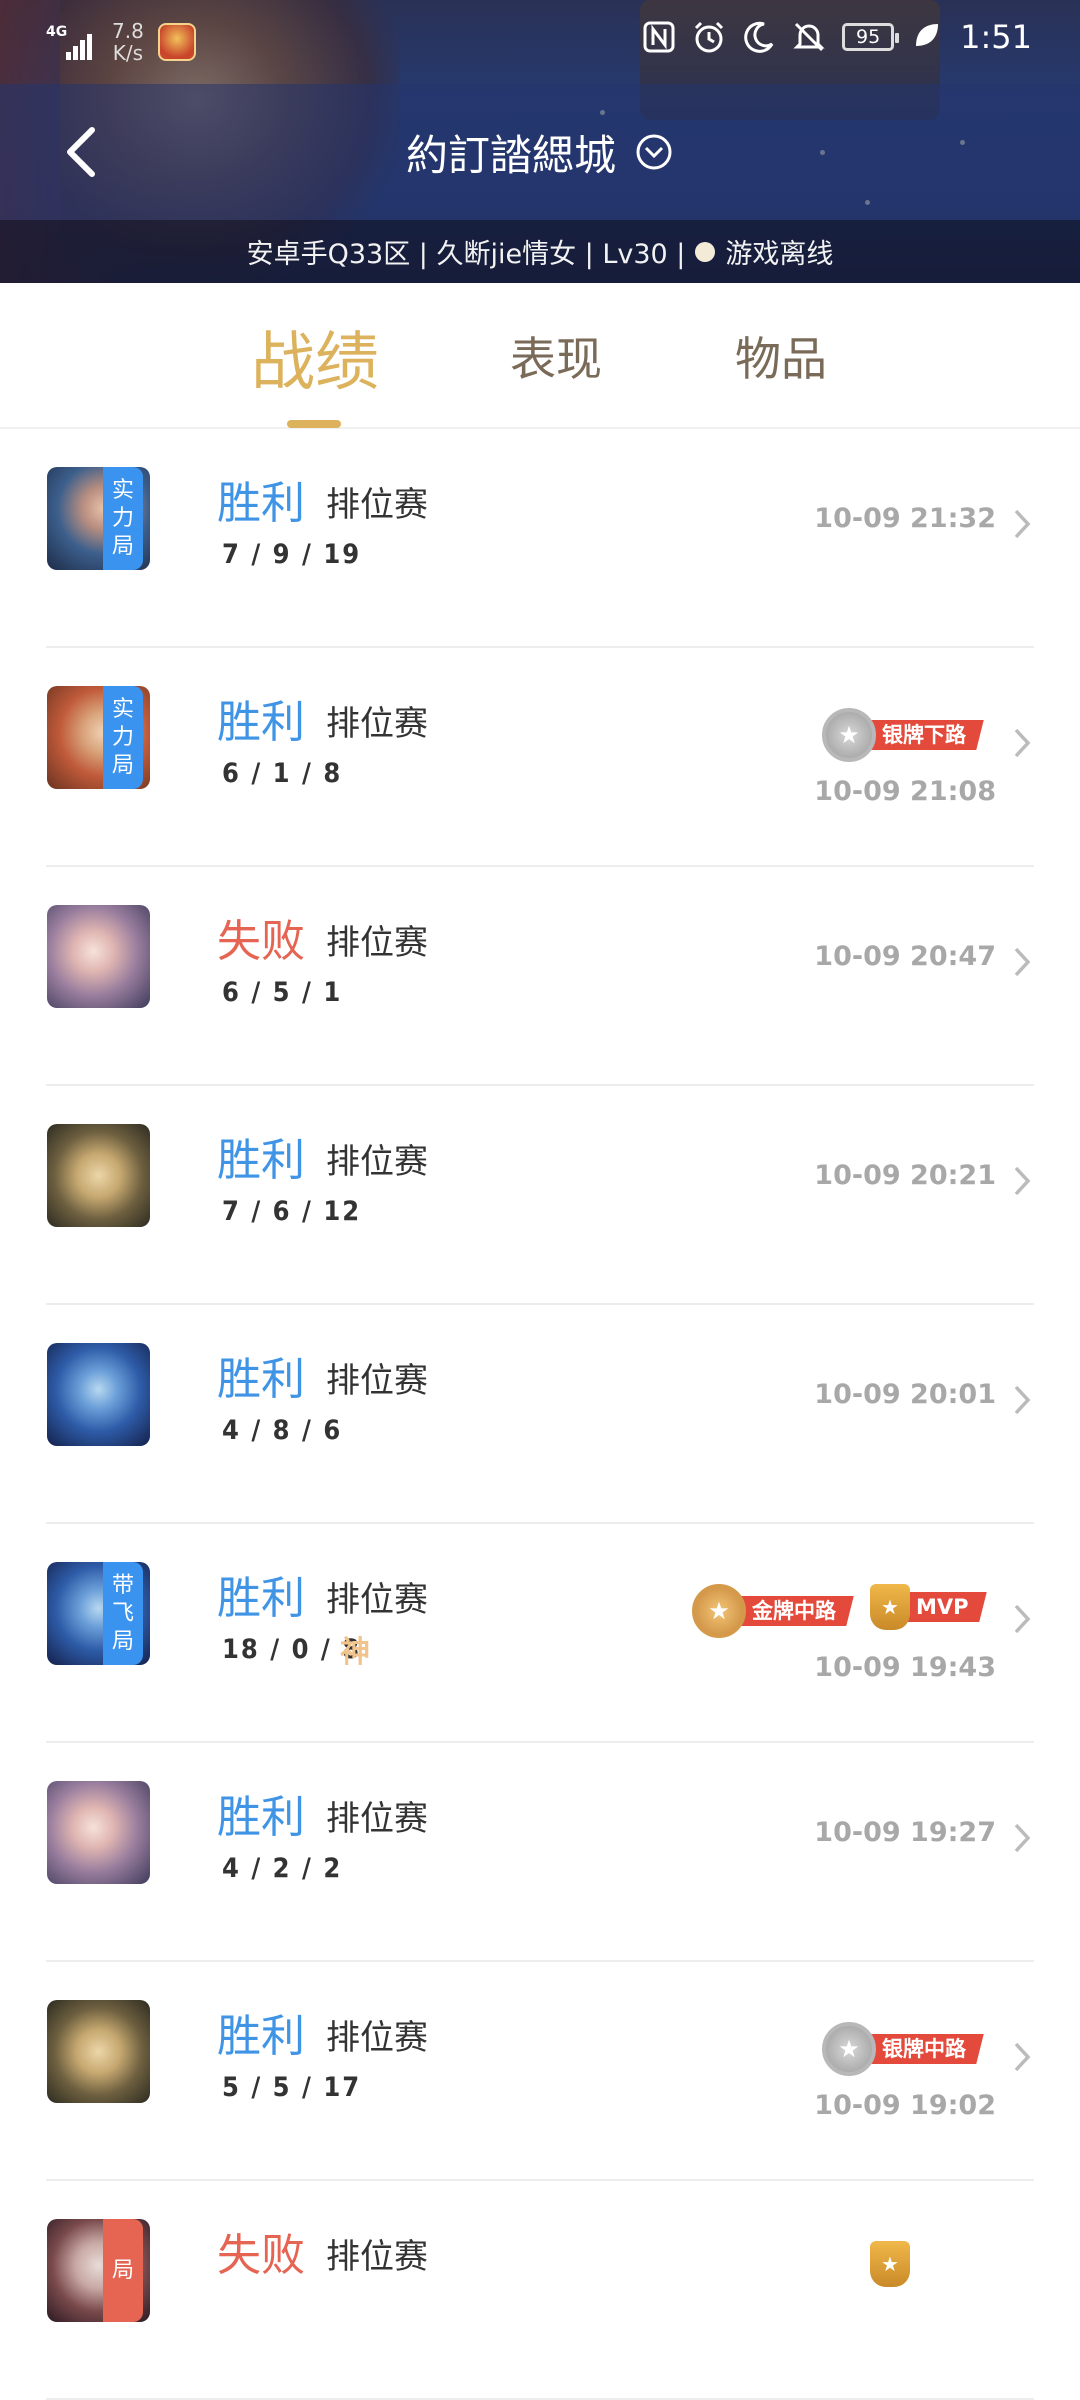 This screenshot has height=2400, width=1080. I want to click on moon-icon, so click(759, 37).